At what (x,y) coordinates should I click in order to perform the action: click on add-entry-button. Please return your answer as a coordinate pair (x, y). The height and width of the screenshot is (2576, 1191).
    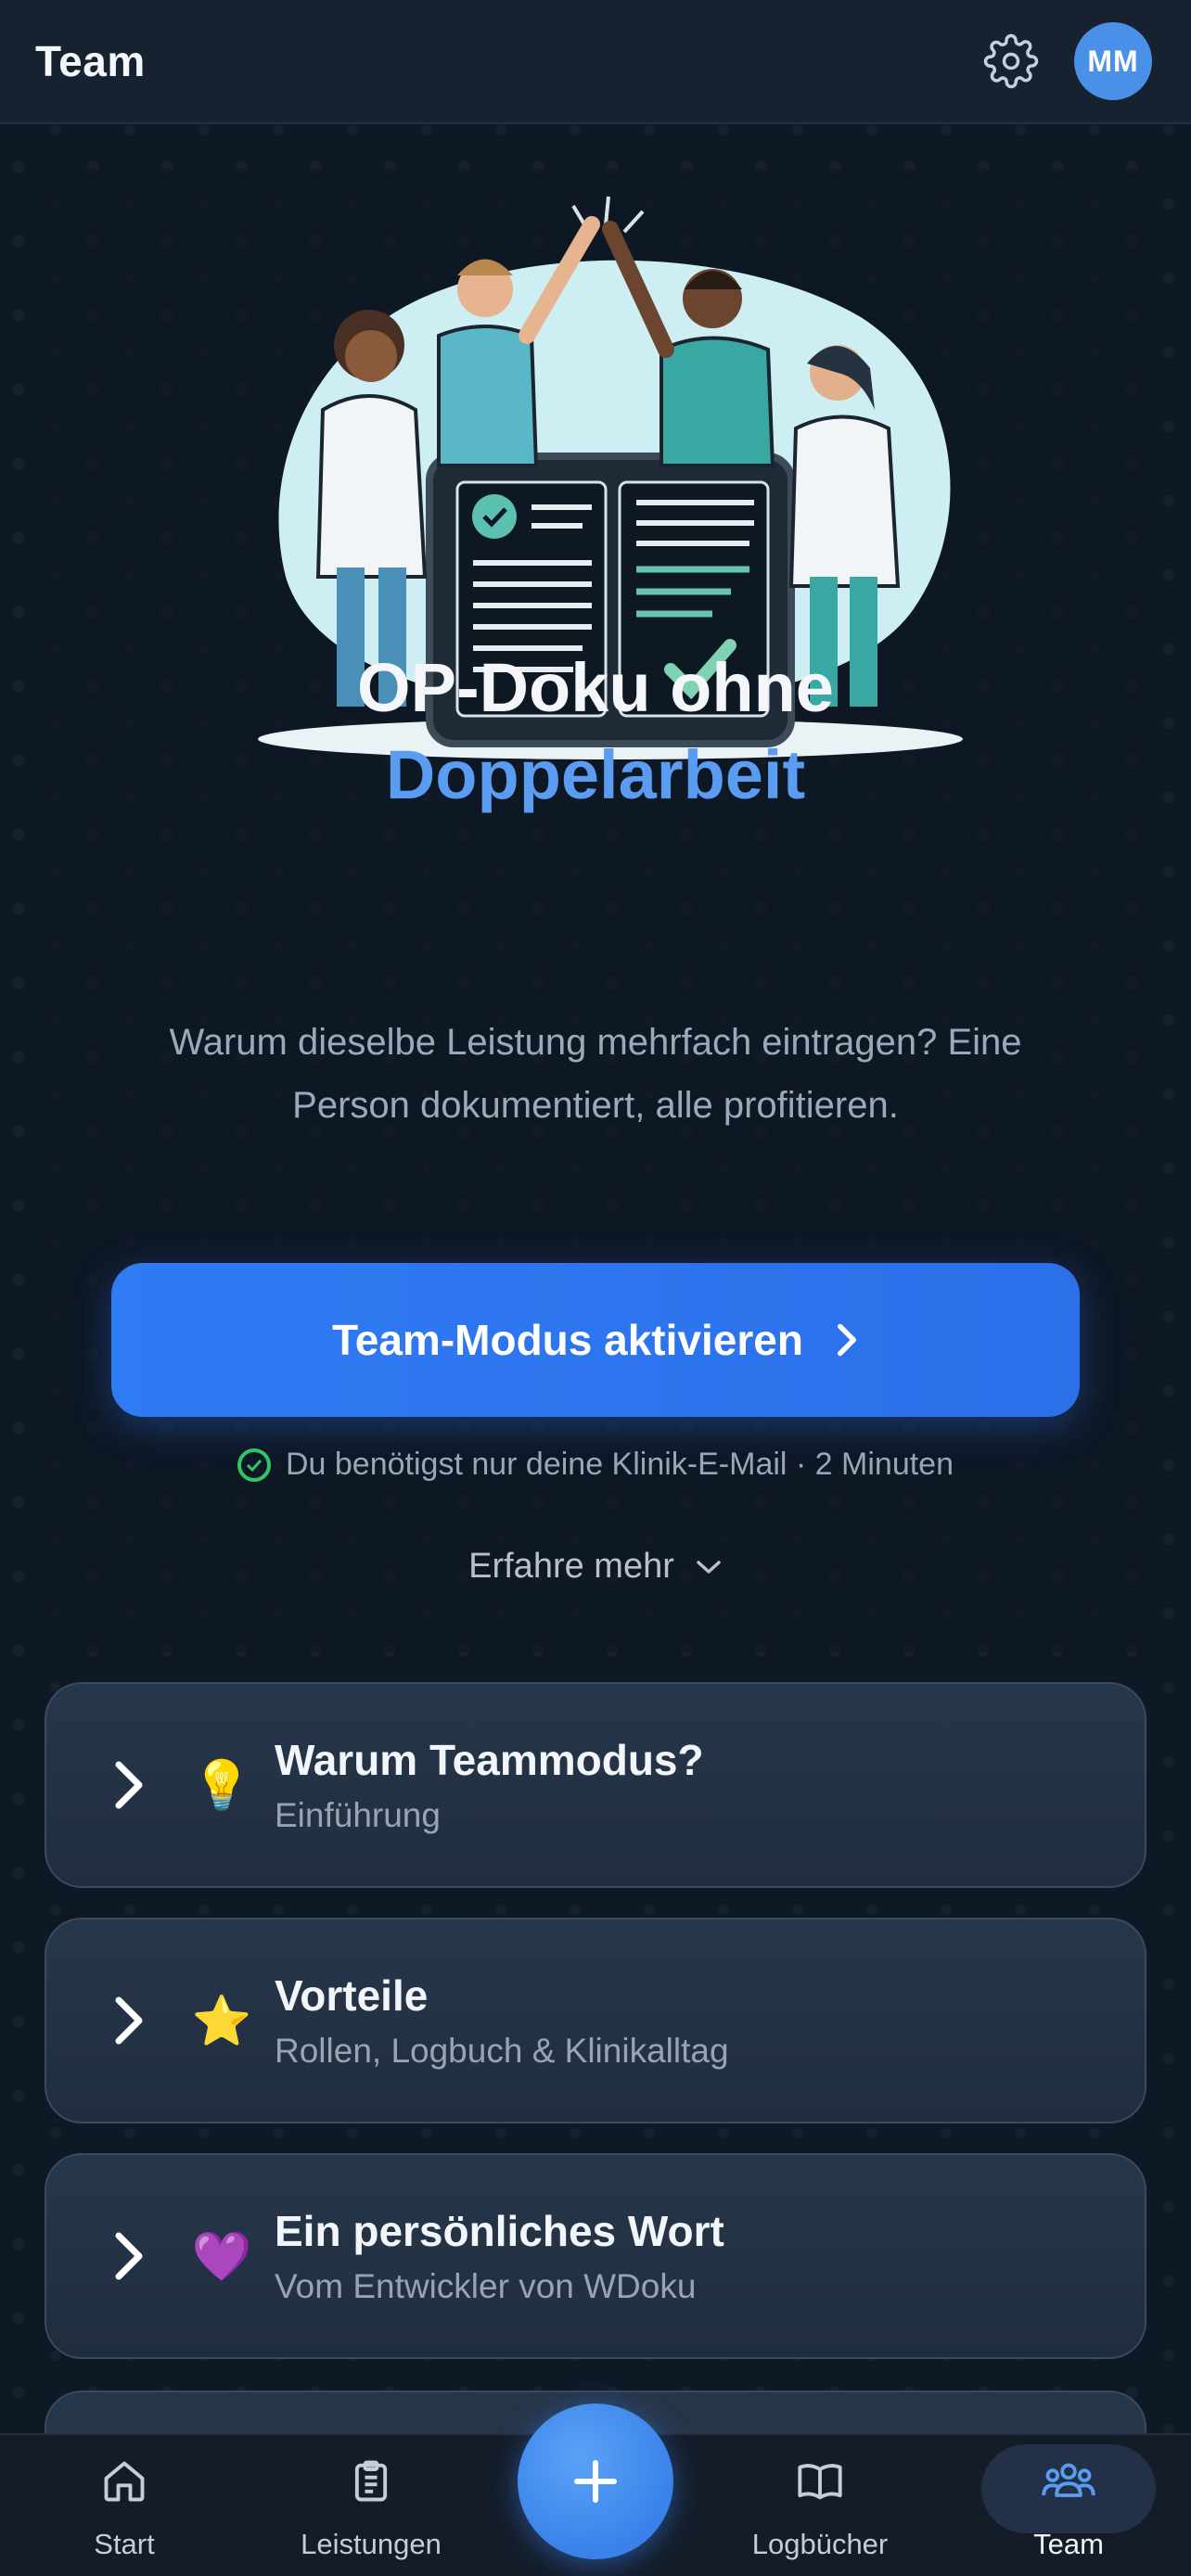
    Looking at the image, I should click on (595, 2481).